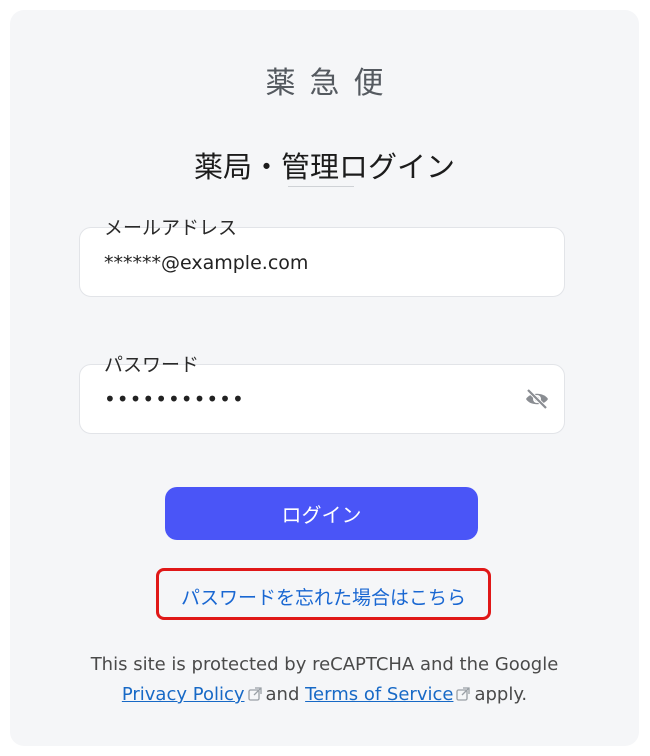  I want to click on eye-off-icon, so click(537, 399).